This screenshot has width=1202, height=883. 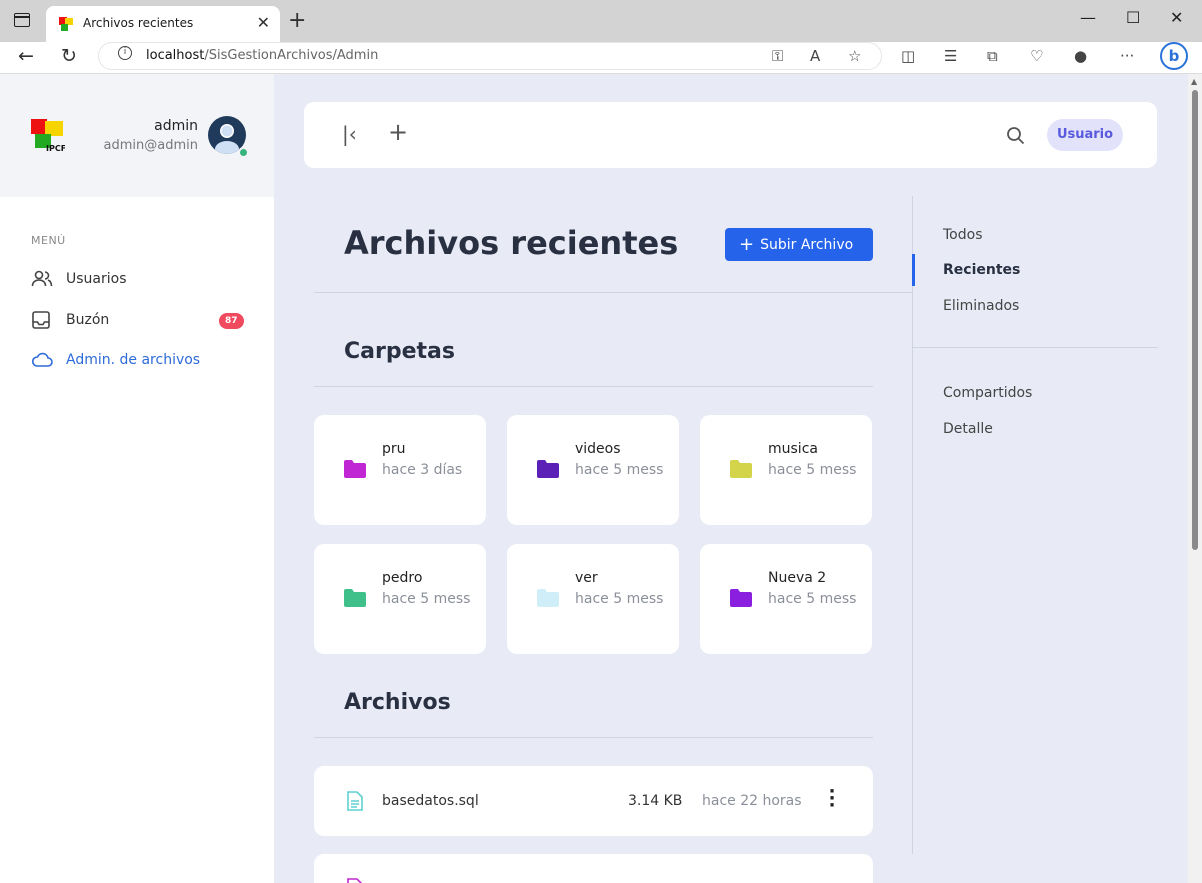 What do you see at coordinates (593, 386) in the screenshot?
I see `folders-divider` at bounding box center [593, 386].